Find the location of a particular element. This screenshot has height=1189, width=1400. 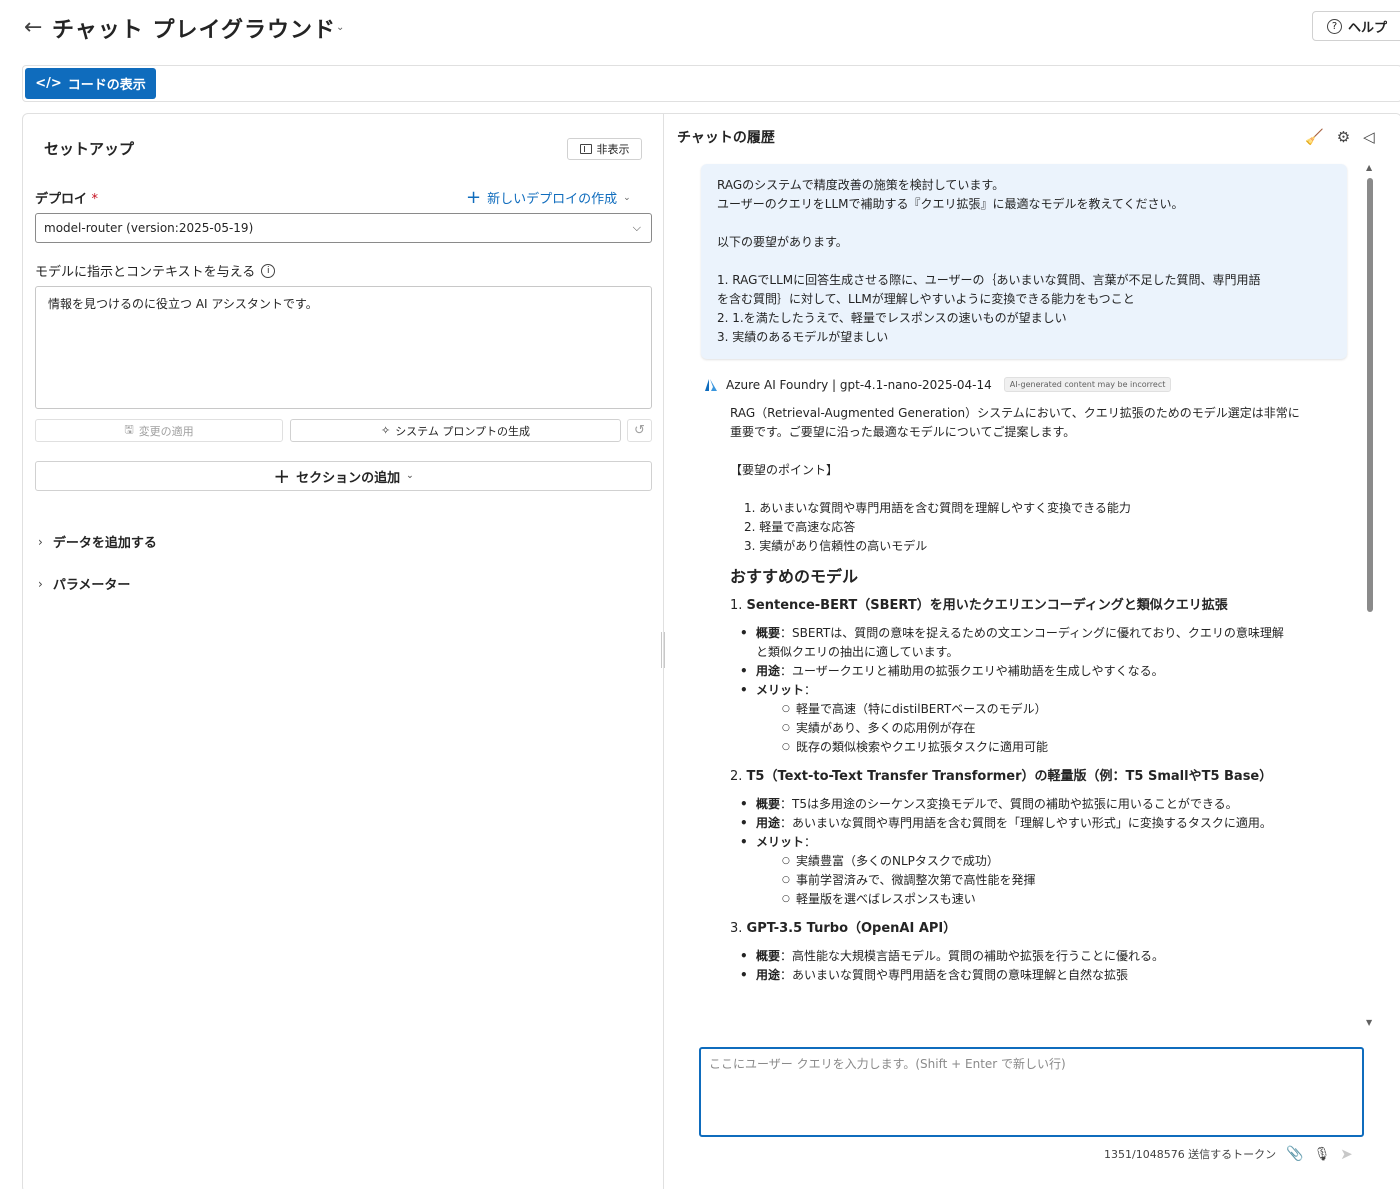

undo-icon: ↺ is located at coordinates (639, 430).